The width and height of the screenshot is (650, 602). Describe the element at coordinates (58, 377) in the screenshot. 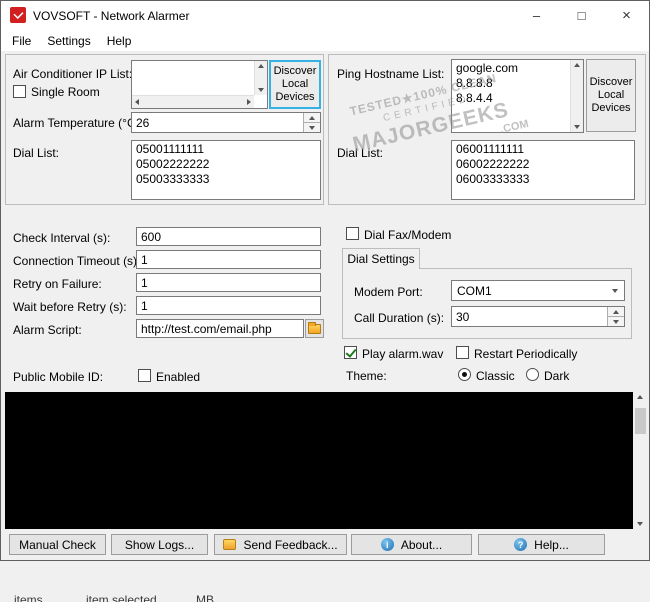

I see `public-mobile-id-label: Public Mobile ID:` at that location.